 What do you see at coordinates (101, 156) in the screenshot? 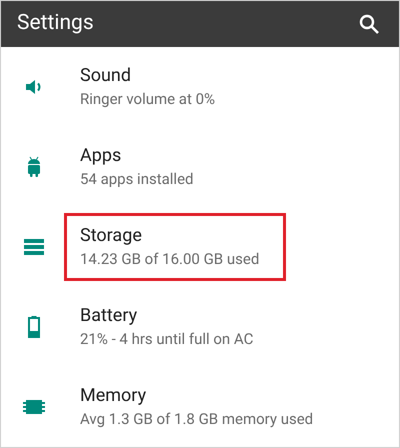
I see `item-title: Apps` at bounding box center [101, 156].